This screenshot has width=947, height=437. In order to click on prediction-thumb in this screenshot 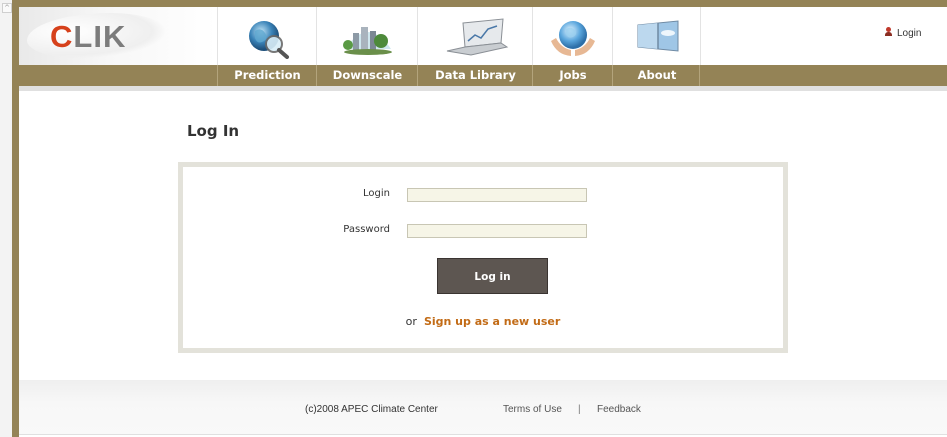, I will do `click(267, 36)`.